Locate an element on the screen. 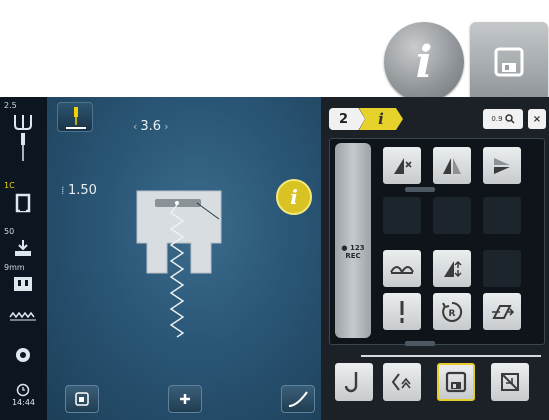 The height and width of the screenshot is (420, 549). stitch-length-readout: ⁞ 1.50 is located at coordinates (79, 190).